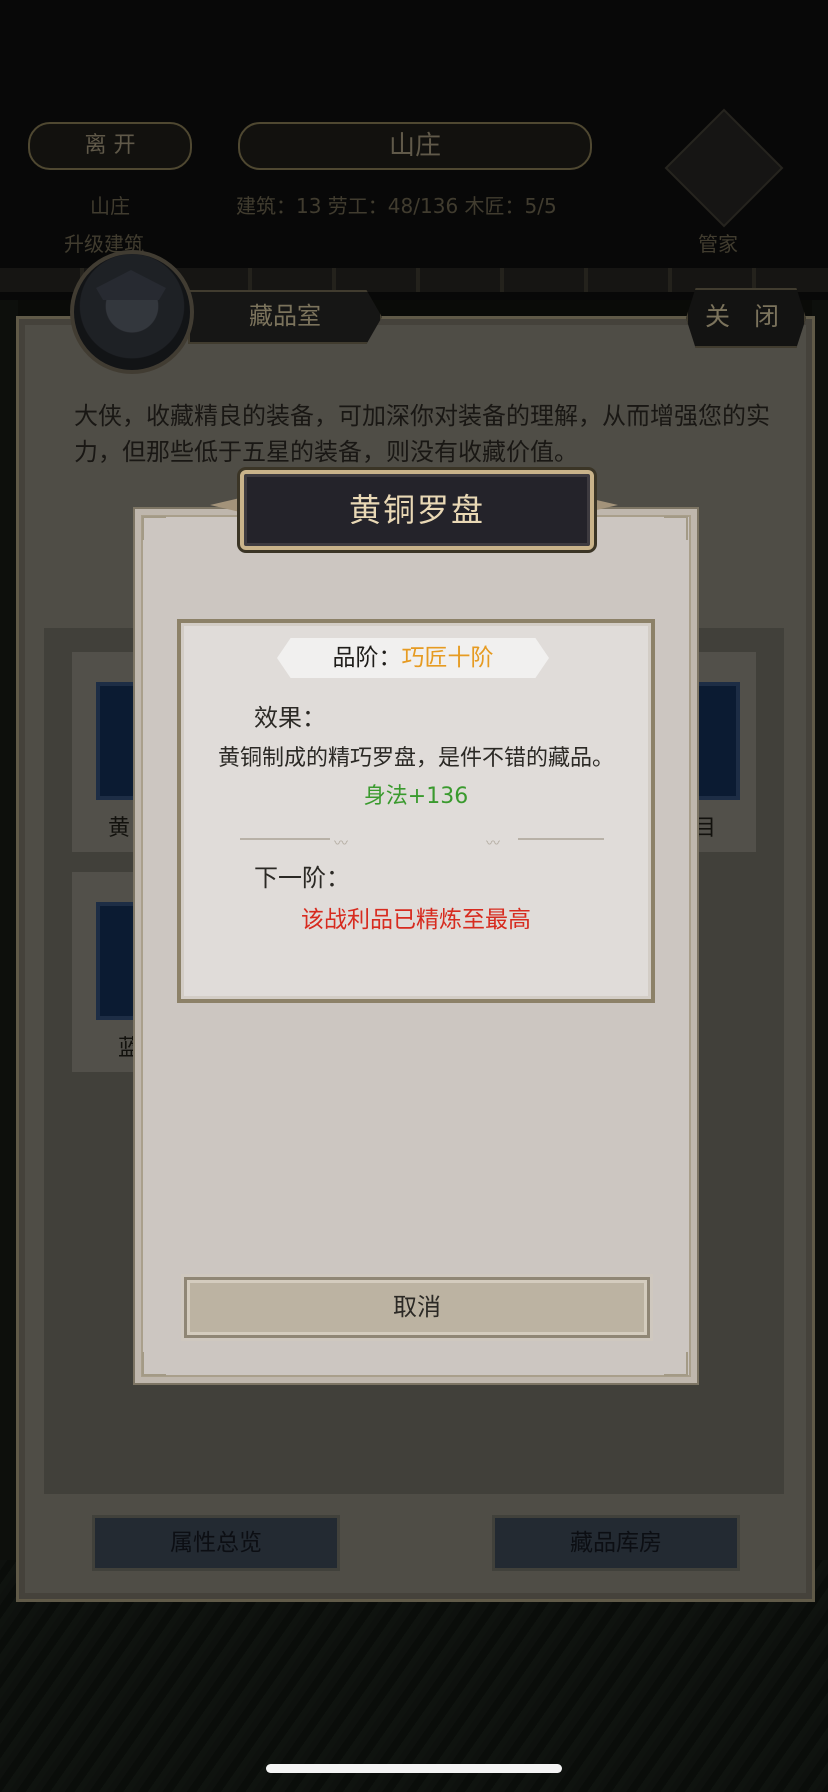 This screenshot has width=828, height=1792. What do you see at coordinates (561, 839) in the screenshot?
I see `divider-right` at bounding box center [561, 839].